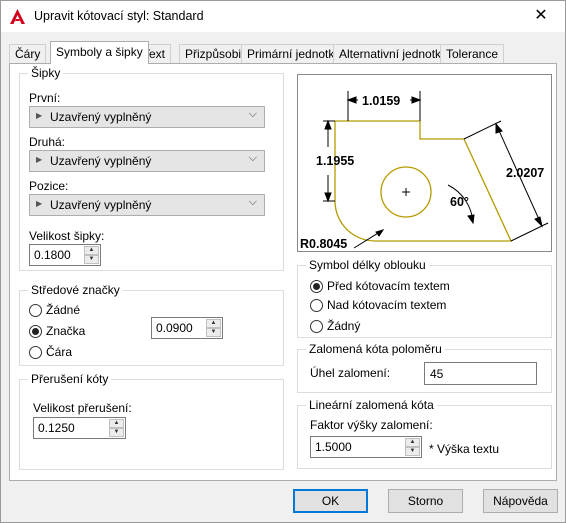 The height and width of the screenshot is (523, 566). I want to click on jog-factor-suffix: * Výška textu, so click(464, 449).